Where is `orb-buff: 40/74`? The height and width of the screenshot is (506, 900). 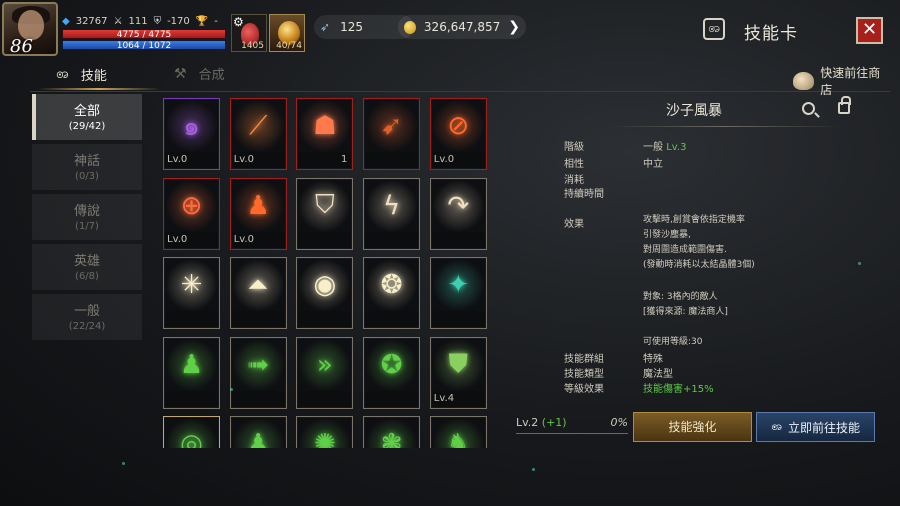 orb-buff: 40/74 is located at coordinates (287, 33).